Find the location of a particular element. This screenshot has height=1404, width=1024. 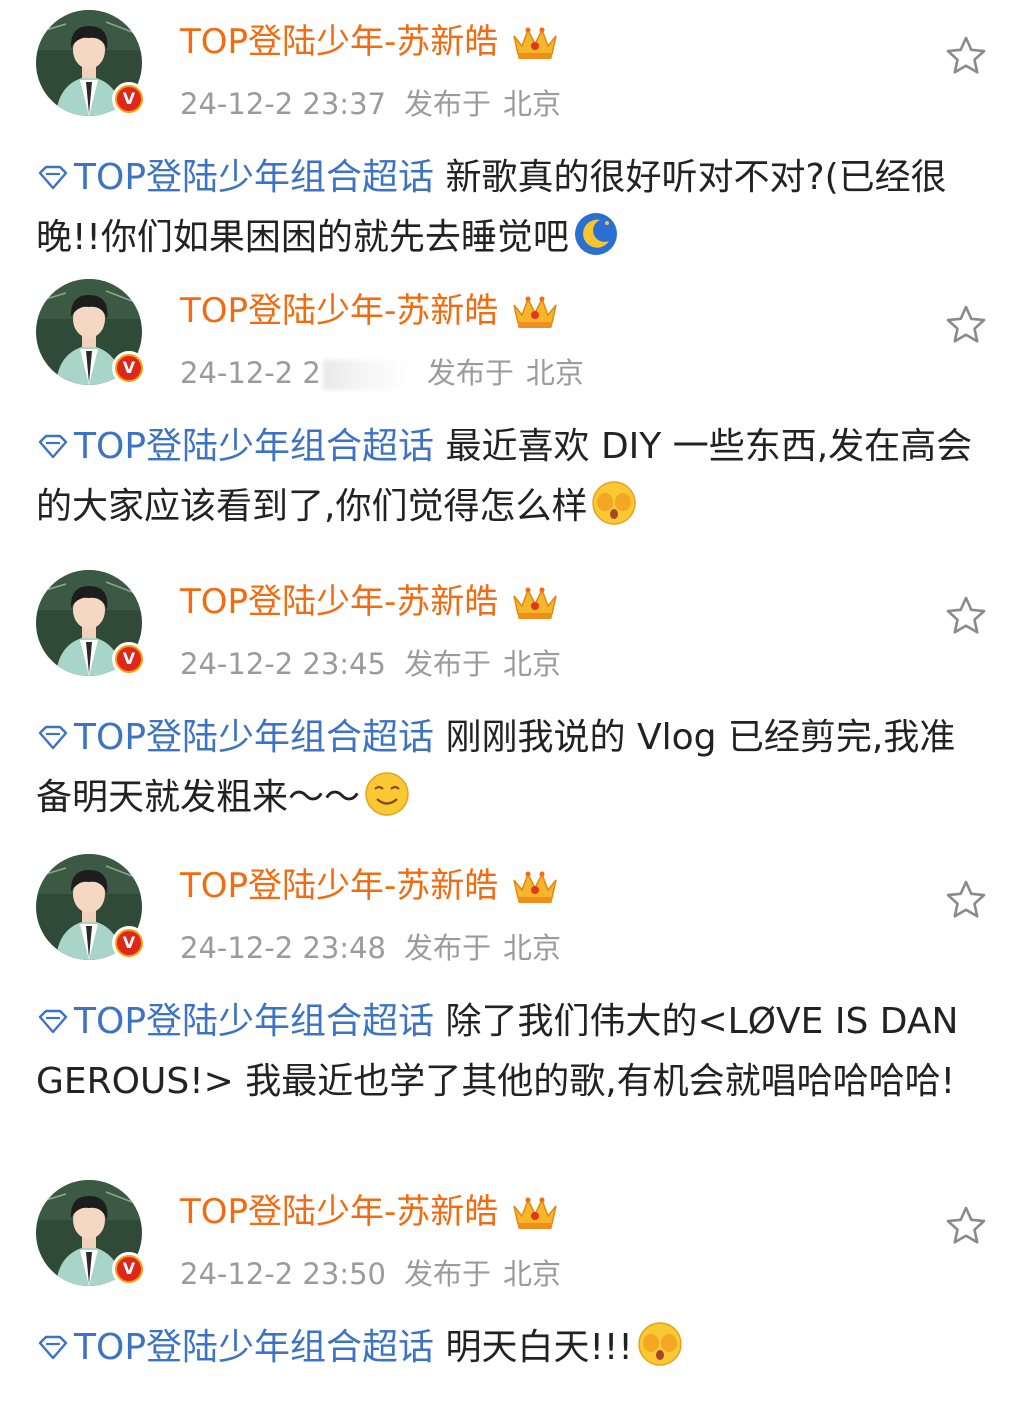

post-time: 24-12-2 2 is located at coordinates (250, 373).